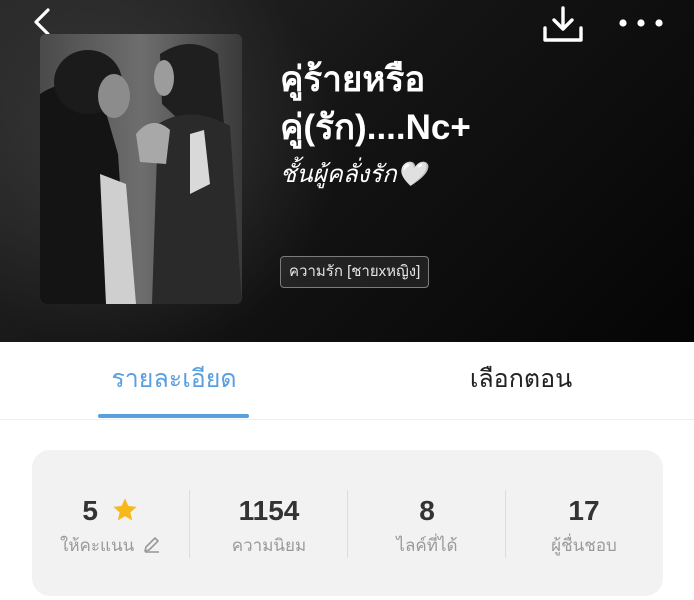  What do you see at coordinates (97, 545) in the screenshot?
I see `stat-rating-label: ให้คะแนน` at bounding box center [97, 545].